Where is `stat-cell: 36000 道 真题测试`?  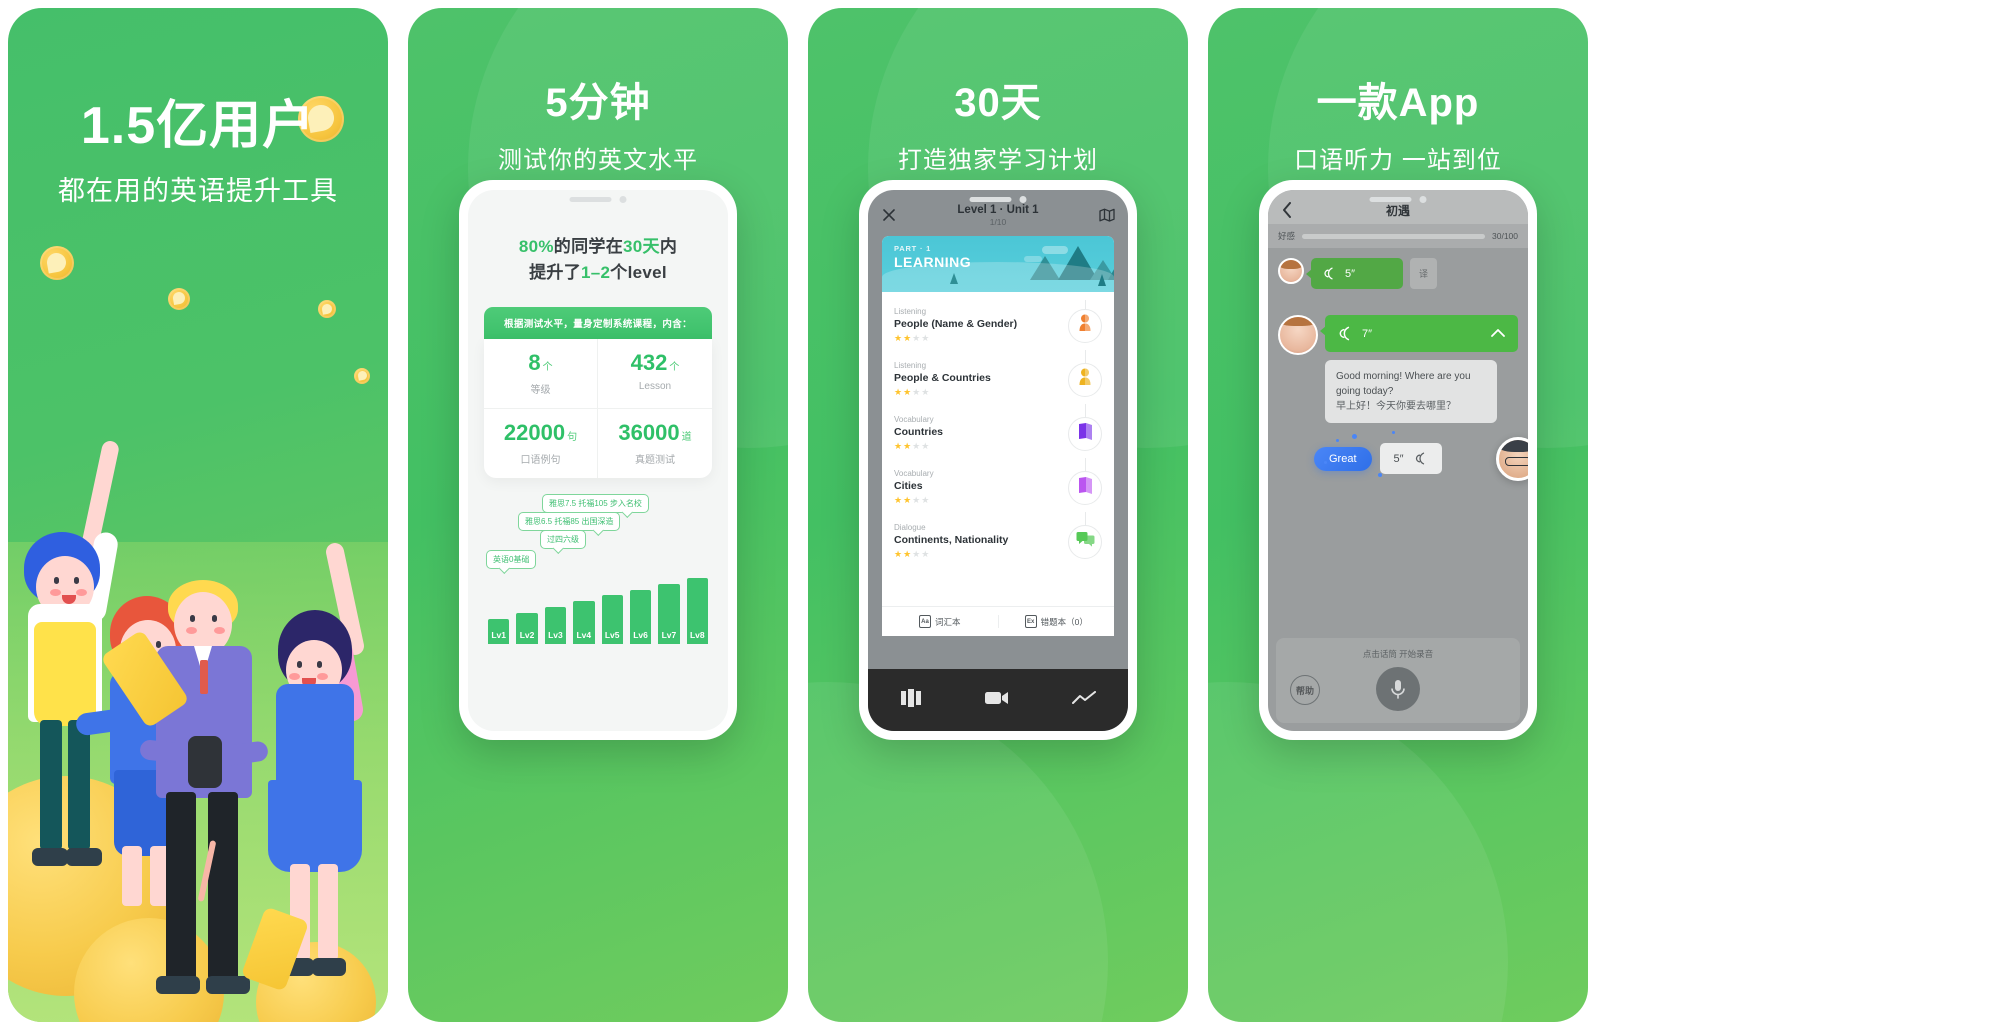 stat-cell: 36000 道 真题测试 is located at coordinates (655, 443).